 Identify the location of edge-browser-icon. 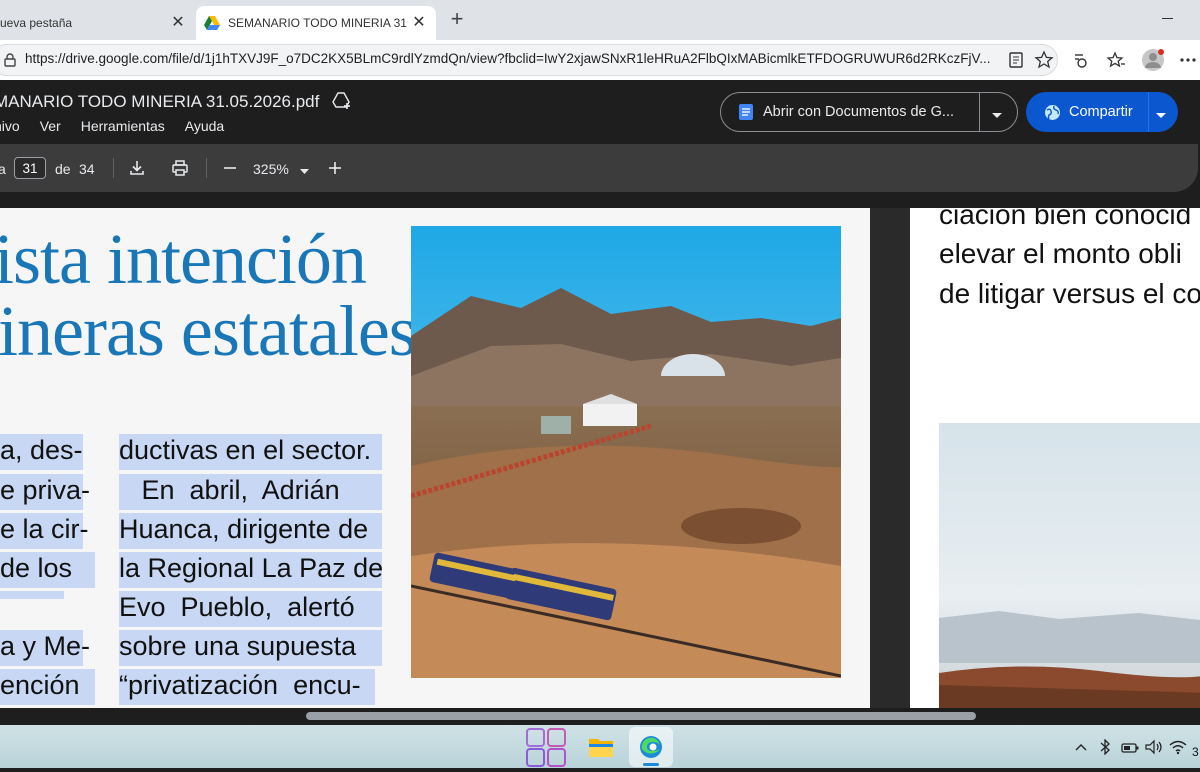
(651, 747).